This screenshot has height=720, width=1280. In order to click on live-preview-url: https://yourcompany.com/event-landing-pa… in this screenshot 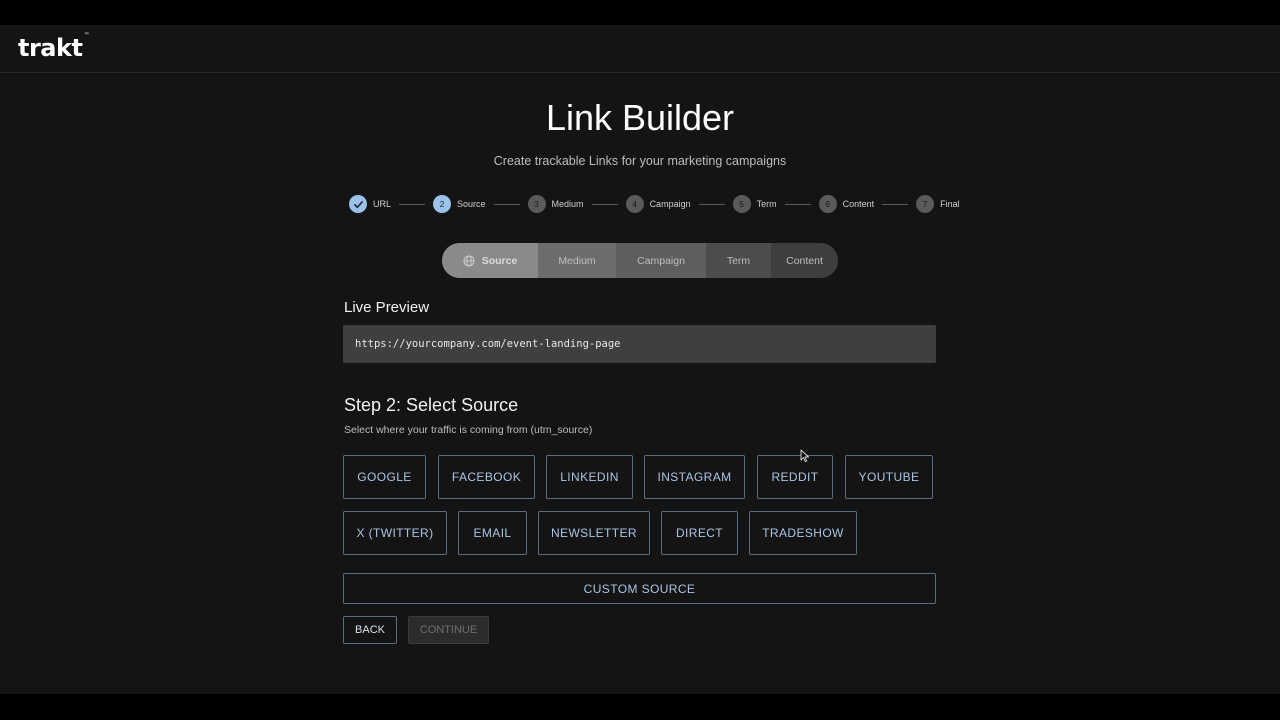, I will do `click(639, 344)`.